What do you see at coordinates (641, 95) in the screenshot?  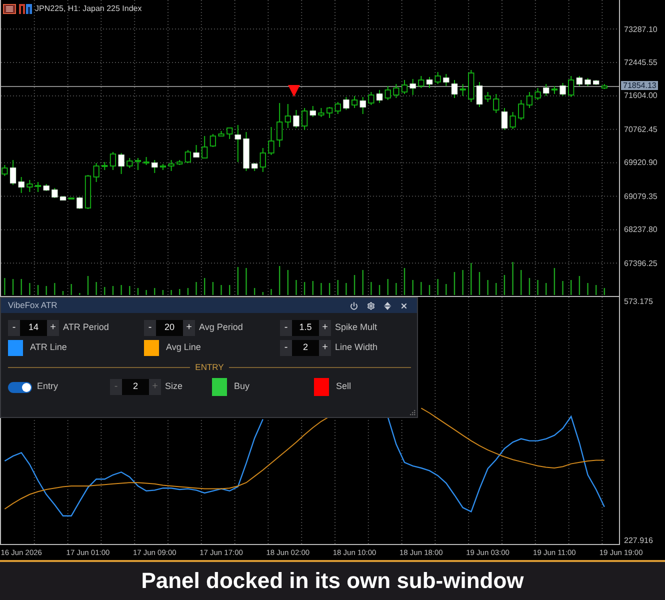 I see `price-label: 71604.00` at bounding box center [641, 95].